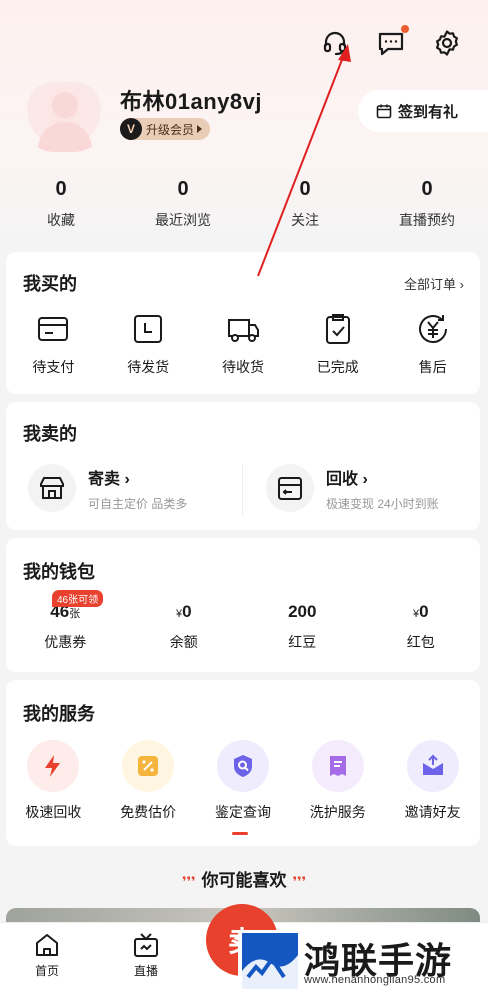 The height and width of the screenshot is (993, 488). What do you see at coordinates (428, 112) in the screenshot?
I see `checkin-label: 签到有礼` at bounding box center [428, 112].